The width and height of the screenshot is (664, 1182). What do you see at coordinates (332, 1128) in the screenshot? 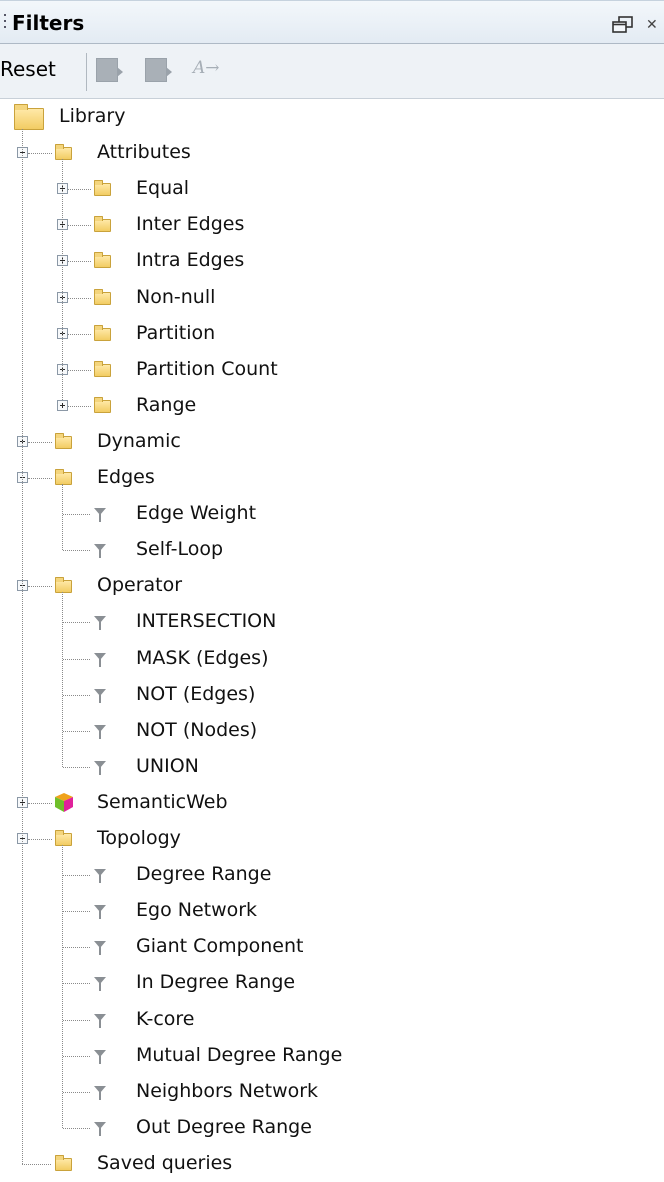
I see `filter-item-out-degree-range: Out Degree Range` at bounding box center [332, 1128].